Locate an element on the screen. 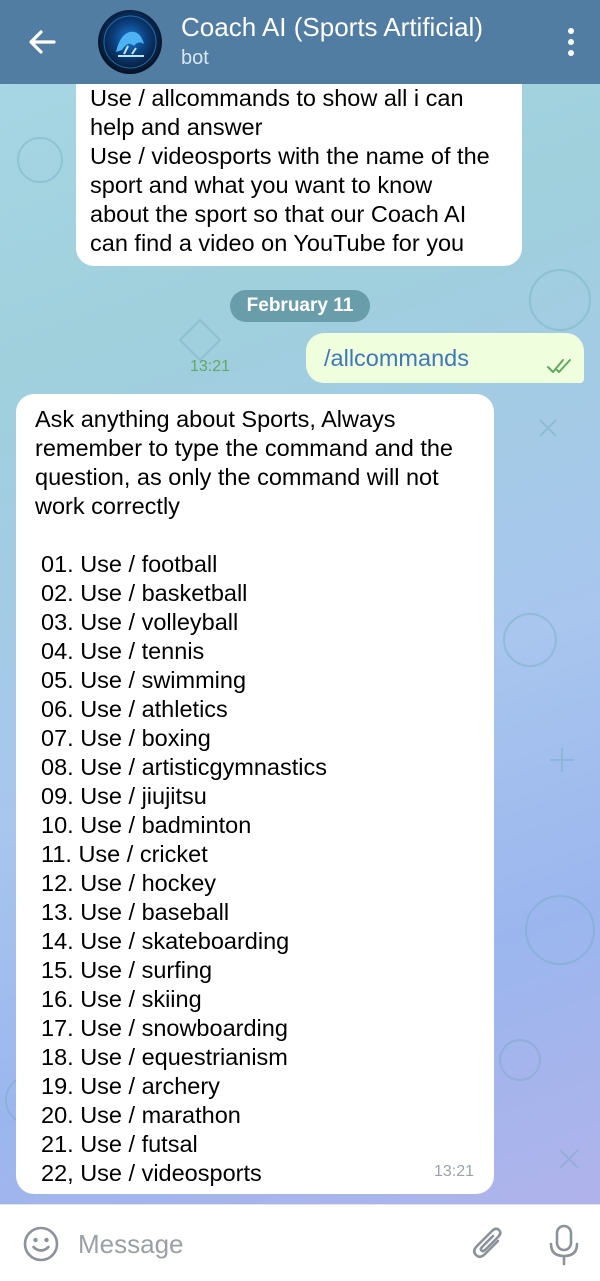 The image size is (600, 1281). command-item: 04. Use / tennis is located at coordinates (123, 651).